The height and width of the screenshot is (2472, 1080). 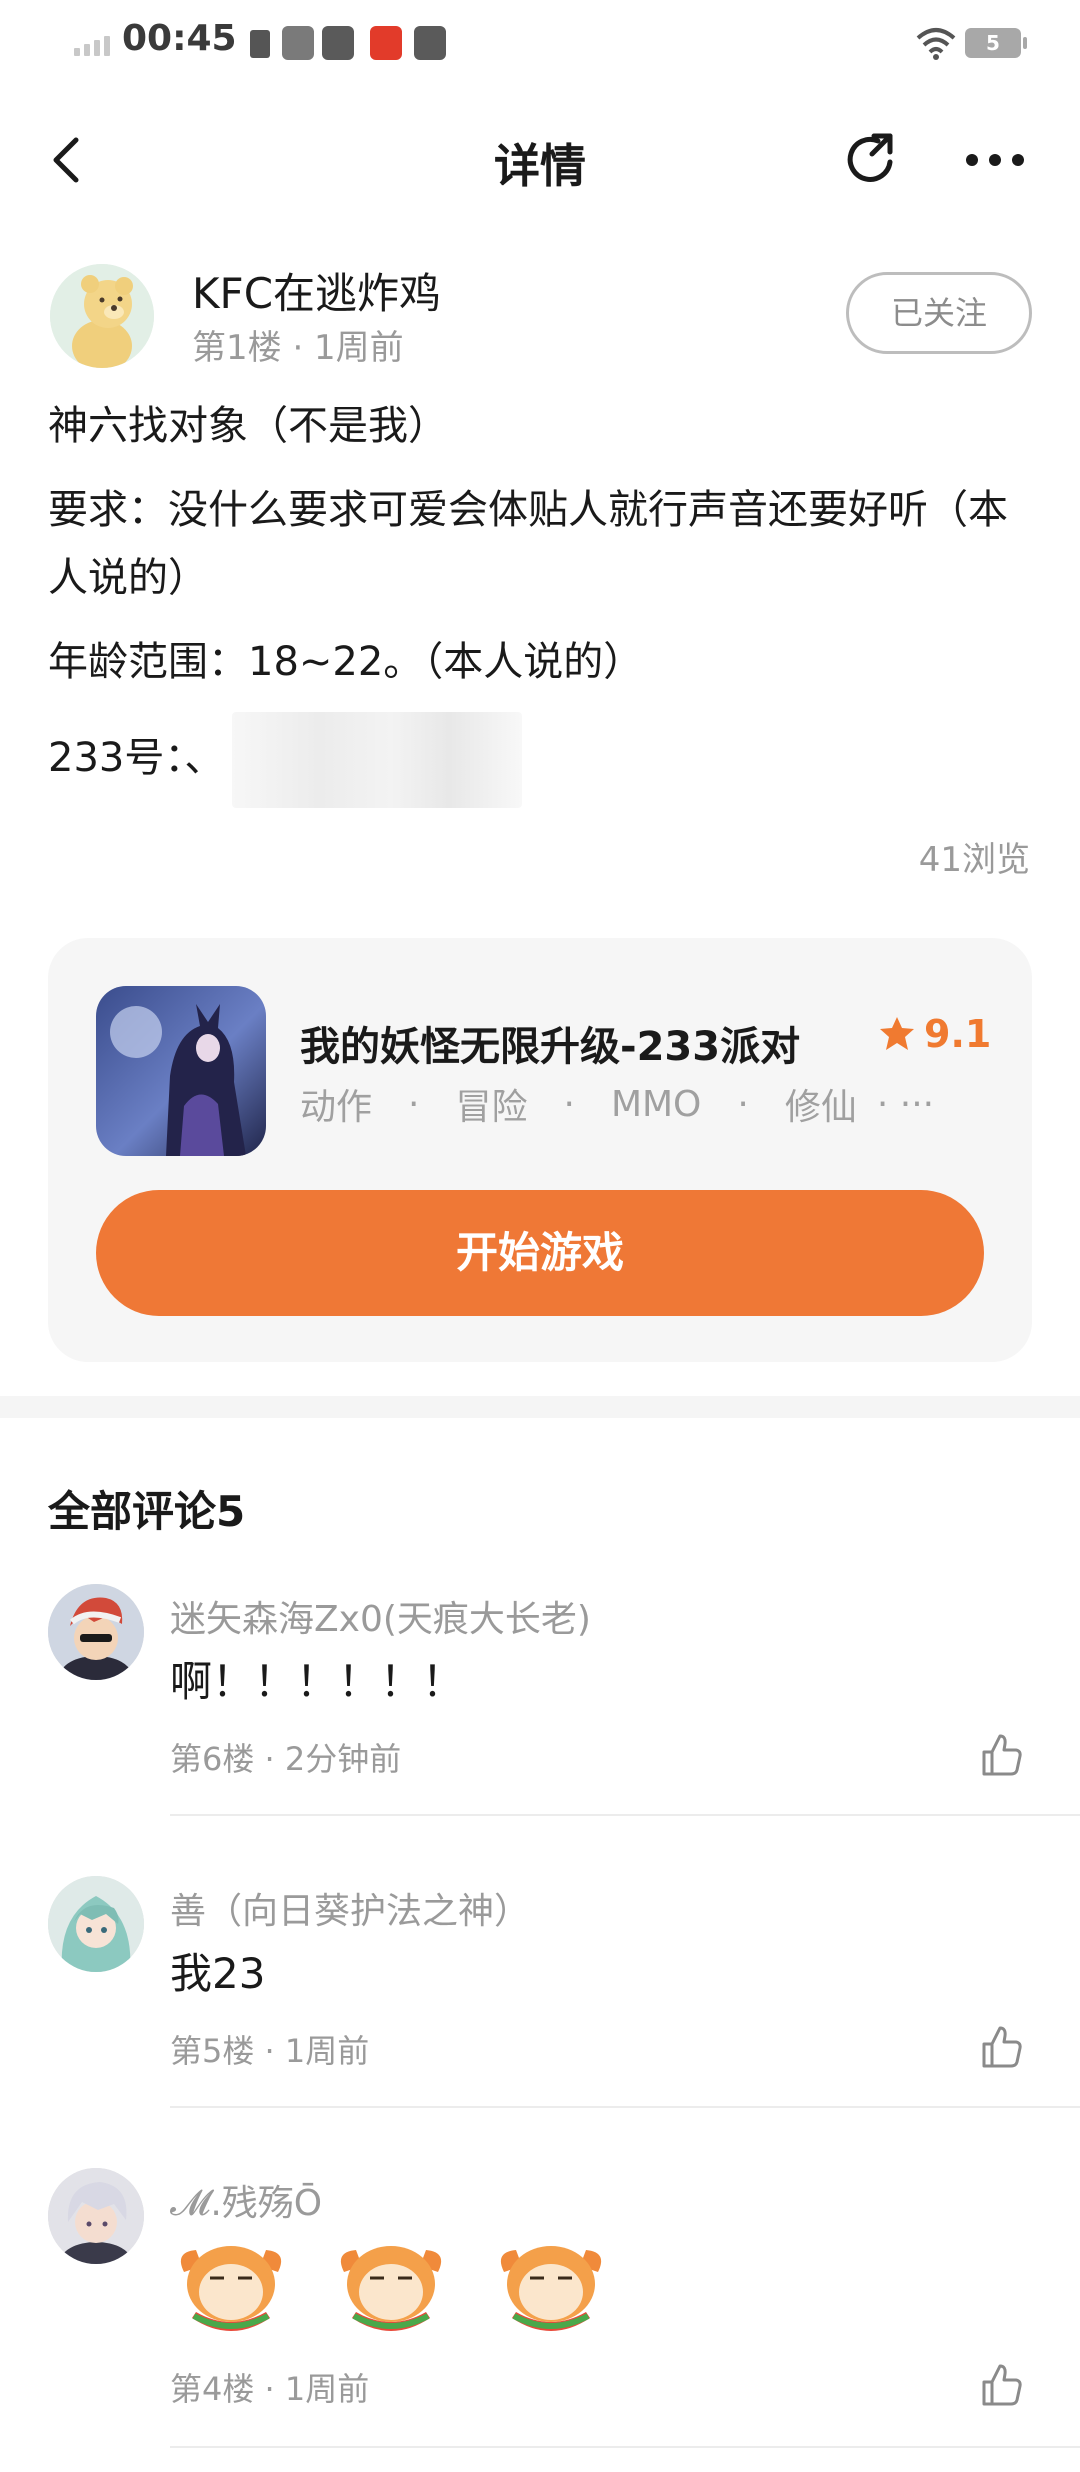 I want to click on nav-bar: 详情, so click(x=540, y=160).